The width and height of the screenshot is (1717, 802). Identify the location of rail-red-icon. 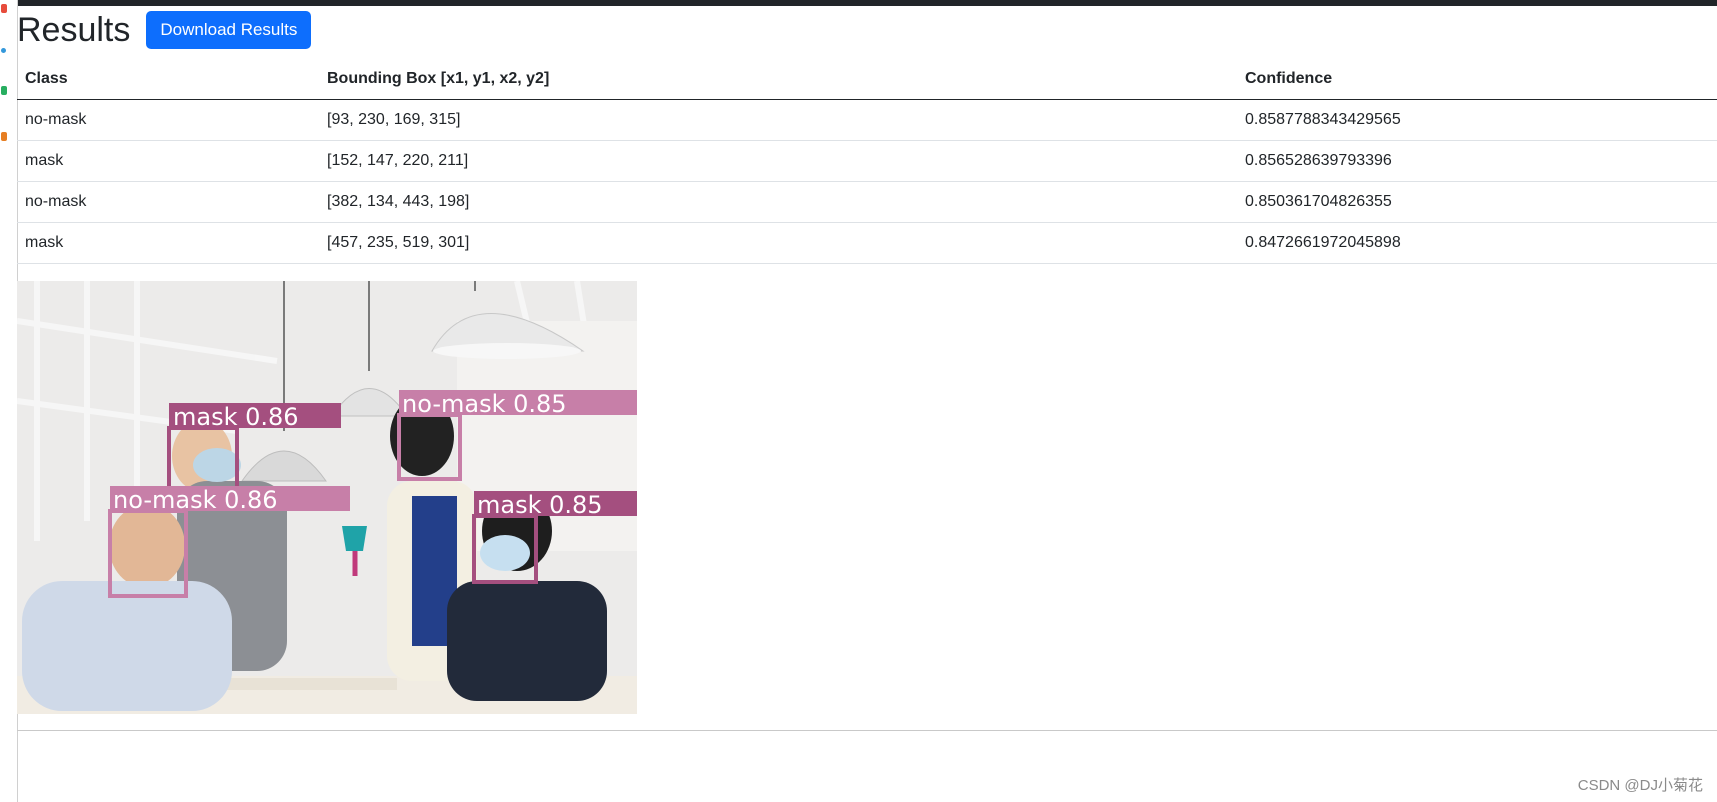
(4, 8).